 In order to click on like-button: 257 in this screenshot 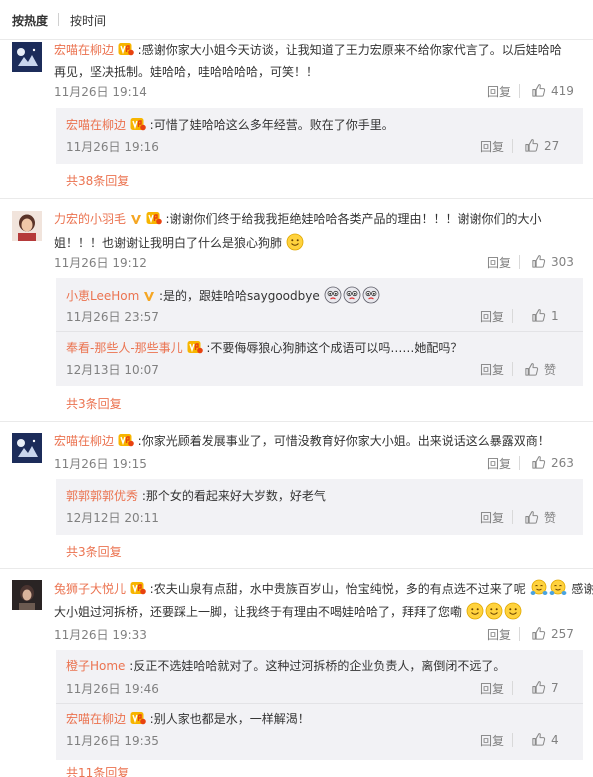, I will do `click(552, 633)`.